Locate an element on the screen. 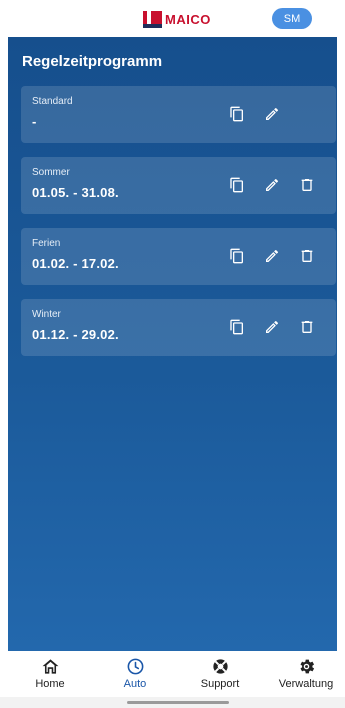 This screenshot has height=708, width=345. program-name: Winter is located at coordinates (46, 314).